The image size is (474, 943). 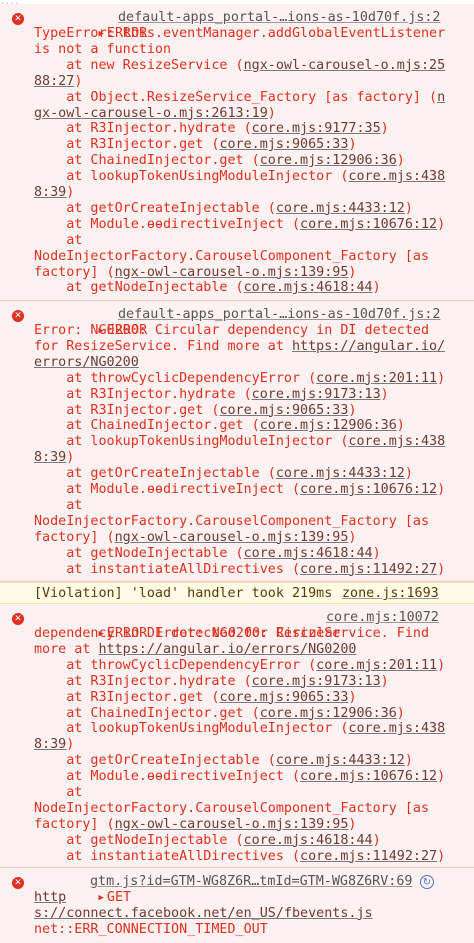 I want to click on stack-source-link: core.mjs:9177:35, so click(x=316, y=128).